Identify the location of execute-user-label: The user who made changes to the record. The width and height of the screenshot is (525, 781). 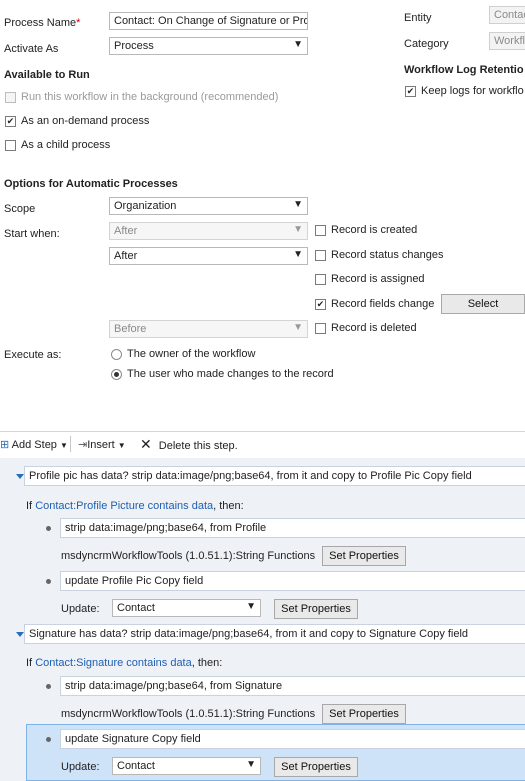
(230, 374).